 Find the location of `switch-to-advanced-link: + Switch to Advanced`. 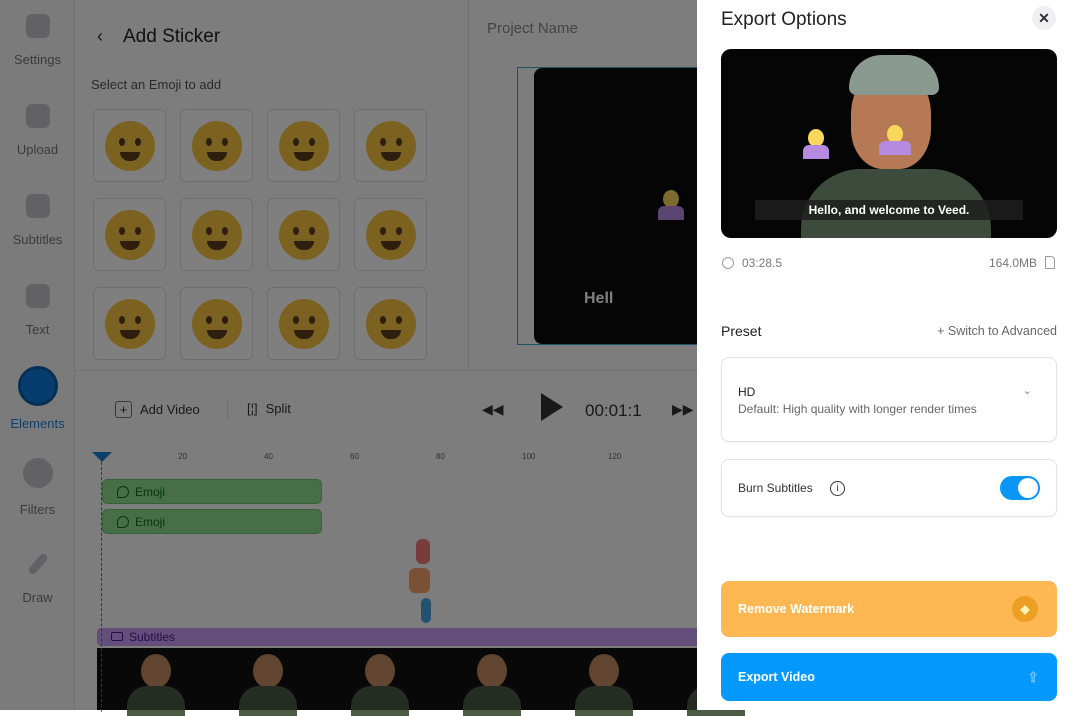

switch-to-advanced-link: + Switch to Advanced is located at coordinates (997, 331).